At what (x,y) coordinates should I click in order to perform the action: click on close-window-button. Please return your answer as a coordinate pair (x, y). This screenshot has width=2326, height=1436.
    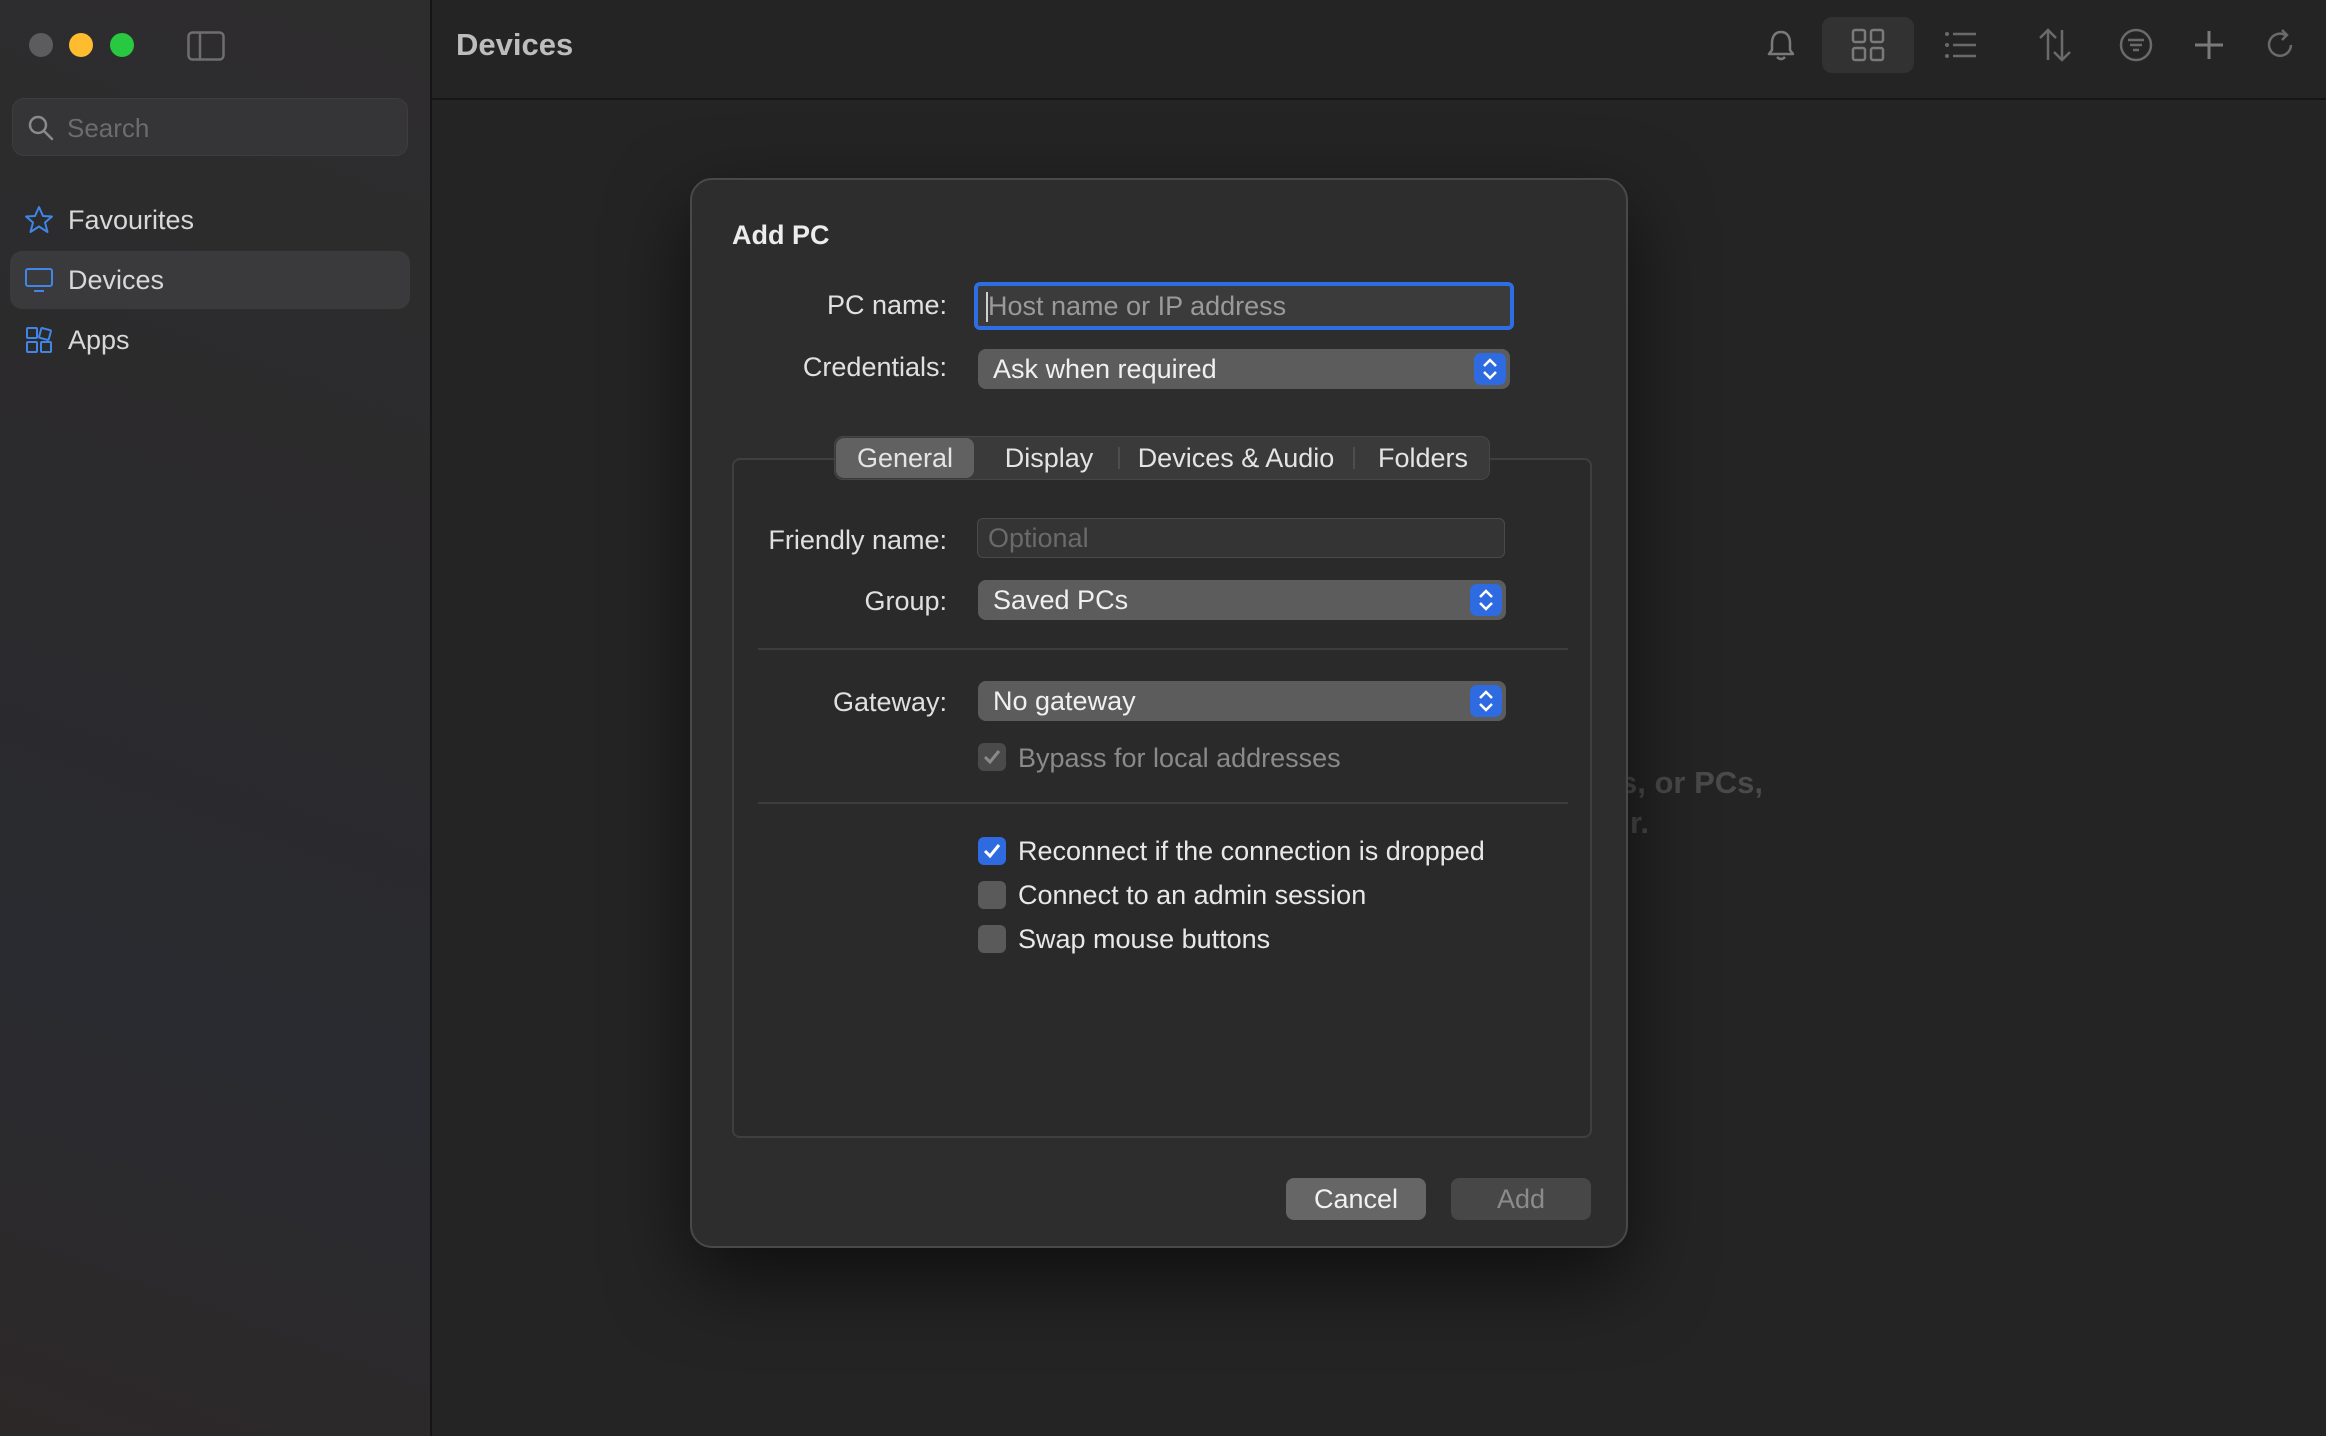
    Looking at the image, I should click on (41, 45).